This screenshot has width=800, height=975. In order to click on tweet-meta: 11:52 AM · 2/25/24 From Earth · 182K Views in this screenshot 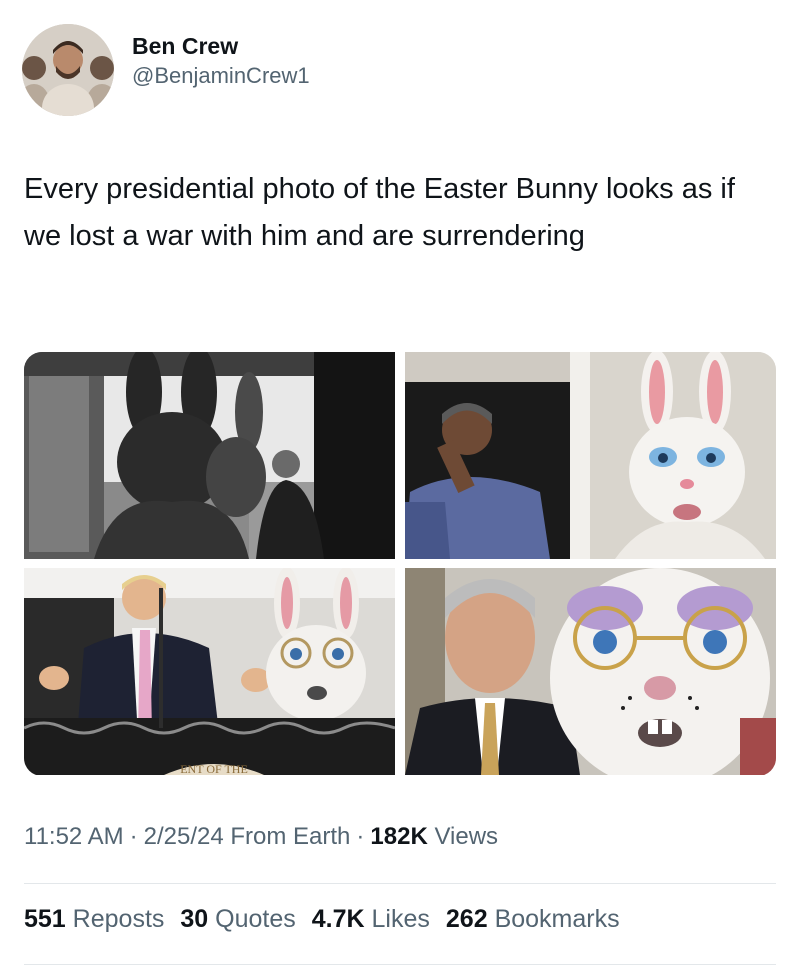, I will do `click(261, 837)`.